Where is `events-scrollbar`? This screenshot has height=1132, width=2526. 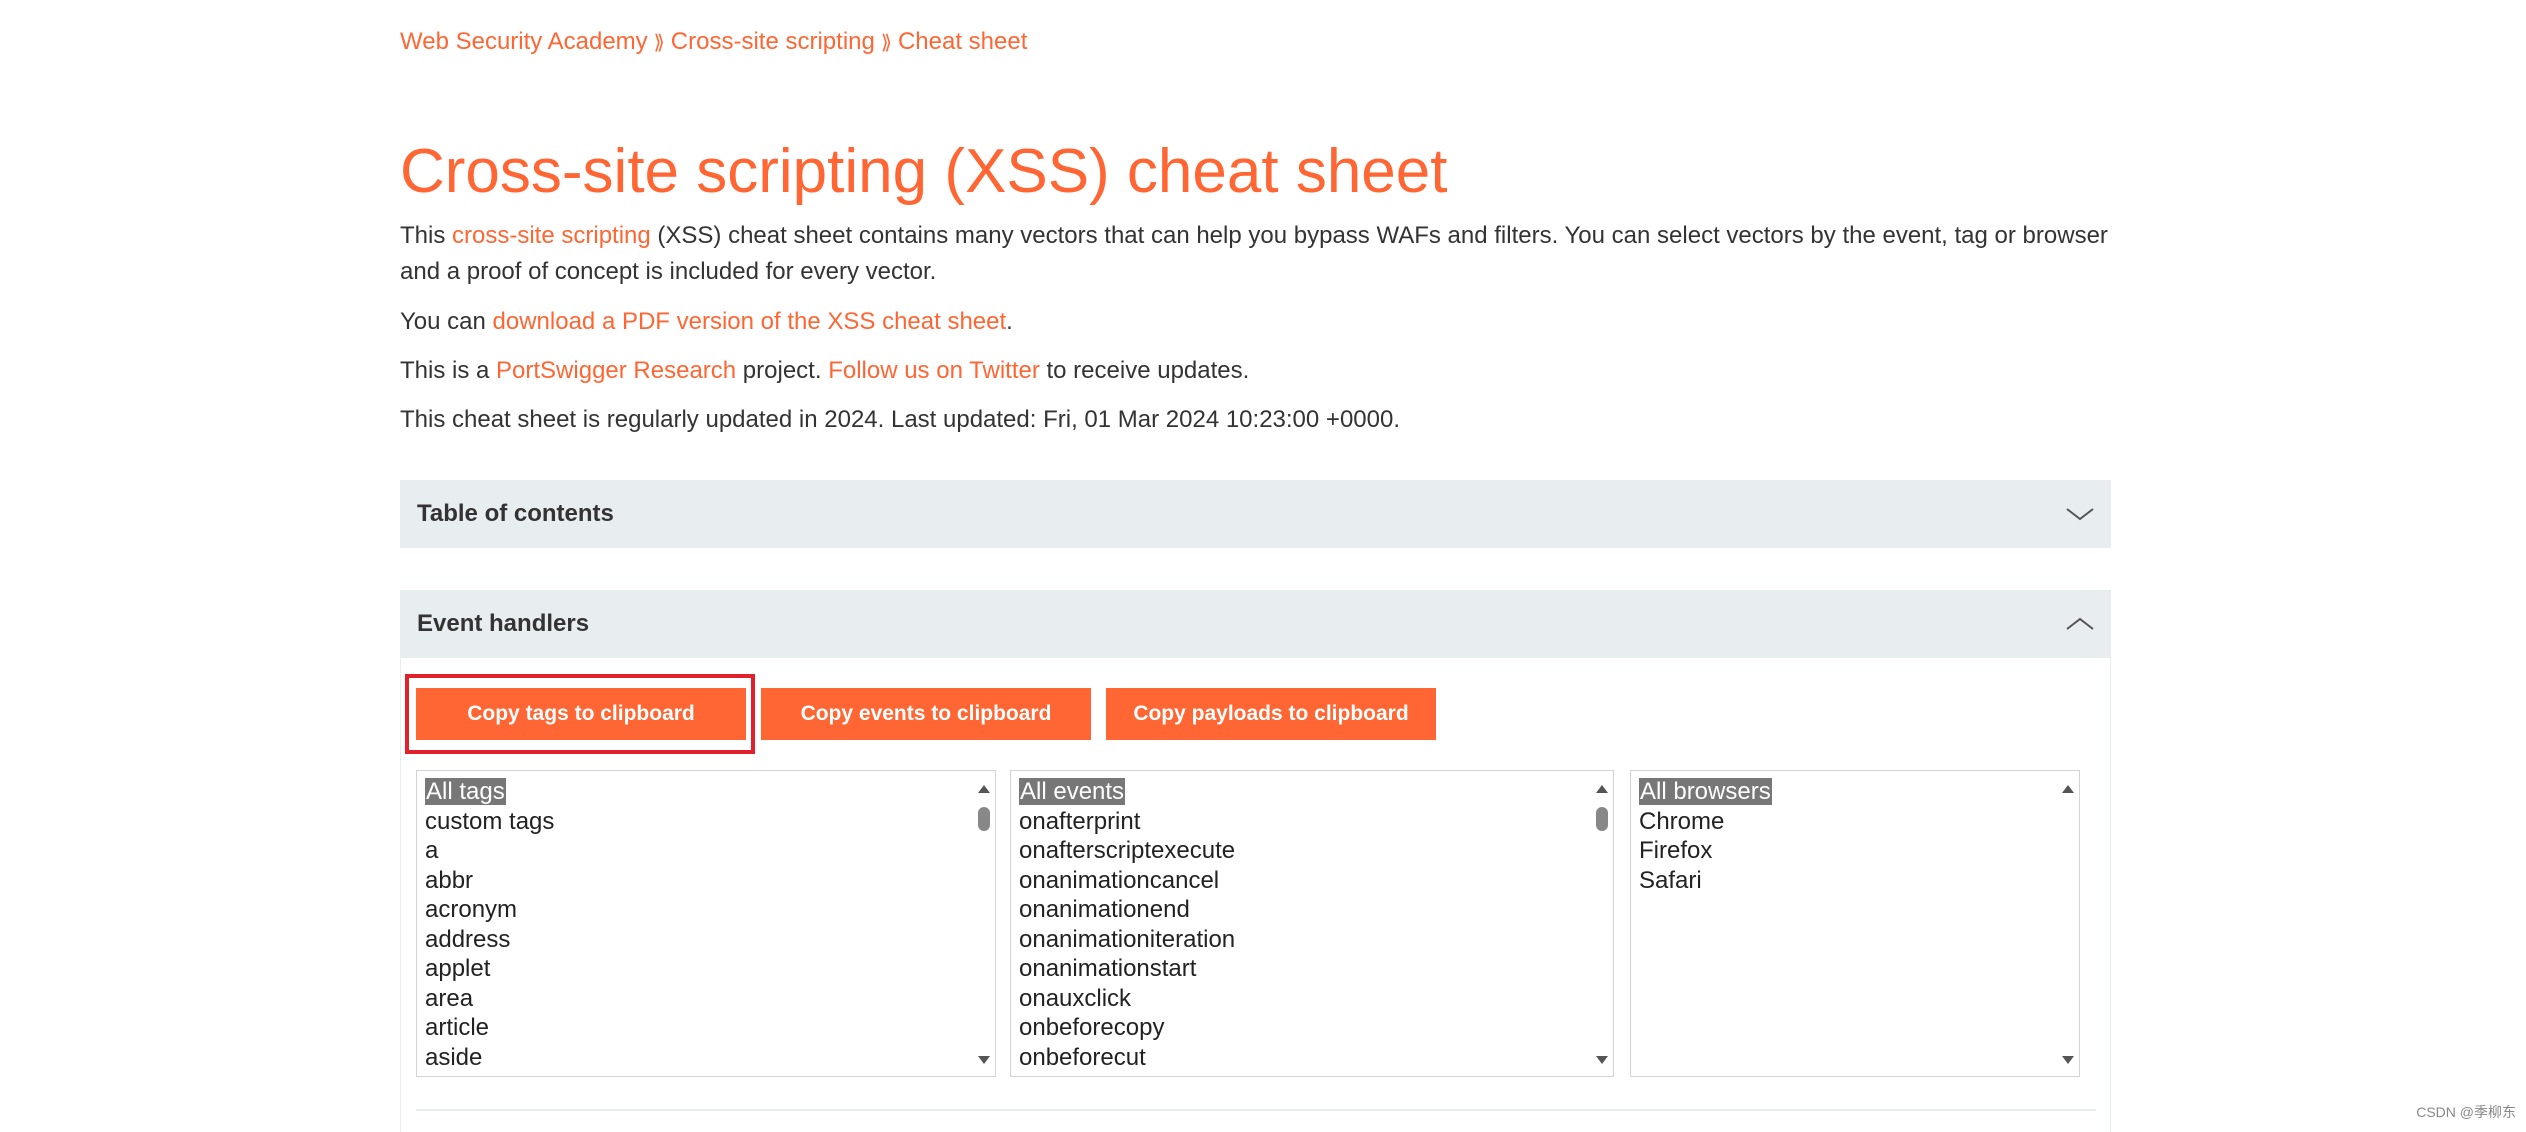 events-scrollbar is located at coordinates (1602, 923).